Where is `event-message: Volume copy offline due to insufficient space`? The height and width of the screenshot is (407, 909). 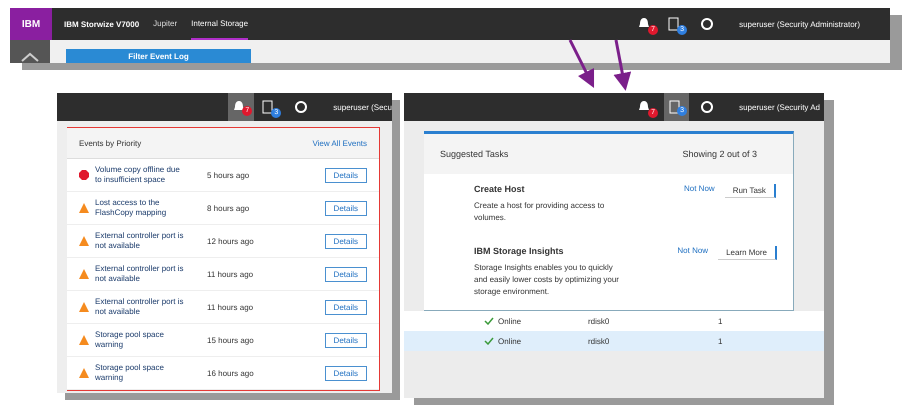
event-message: Volume copy offline due to insufficient space is located at coordinates (138, 175).